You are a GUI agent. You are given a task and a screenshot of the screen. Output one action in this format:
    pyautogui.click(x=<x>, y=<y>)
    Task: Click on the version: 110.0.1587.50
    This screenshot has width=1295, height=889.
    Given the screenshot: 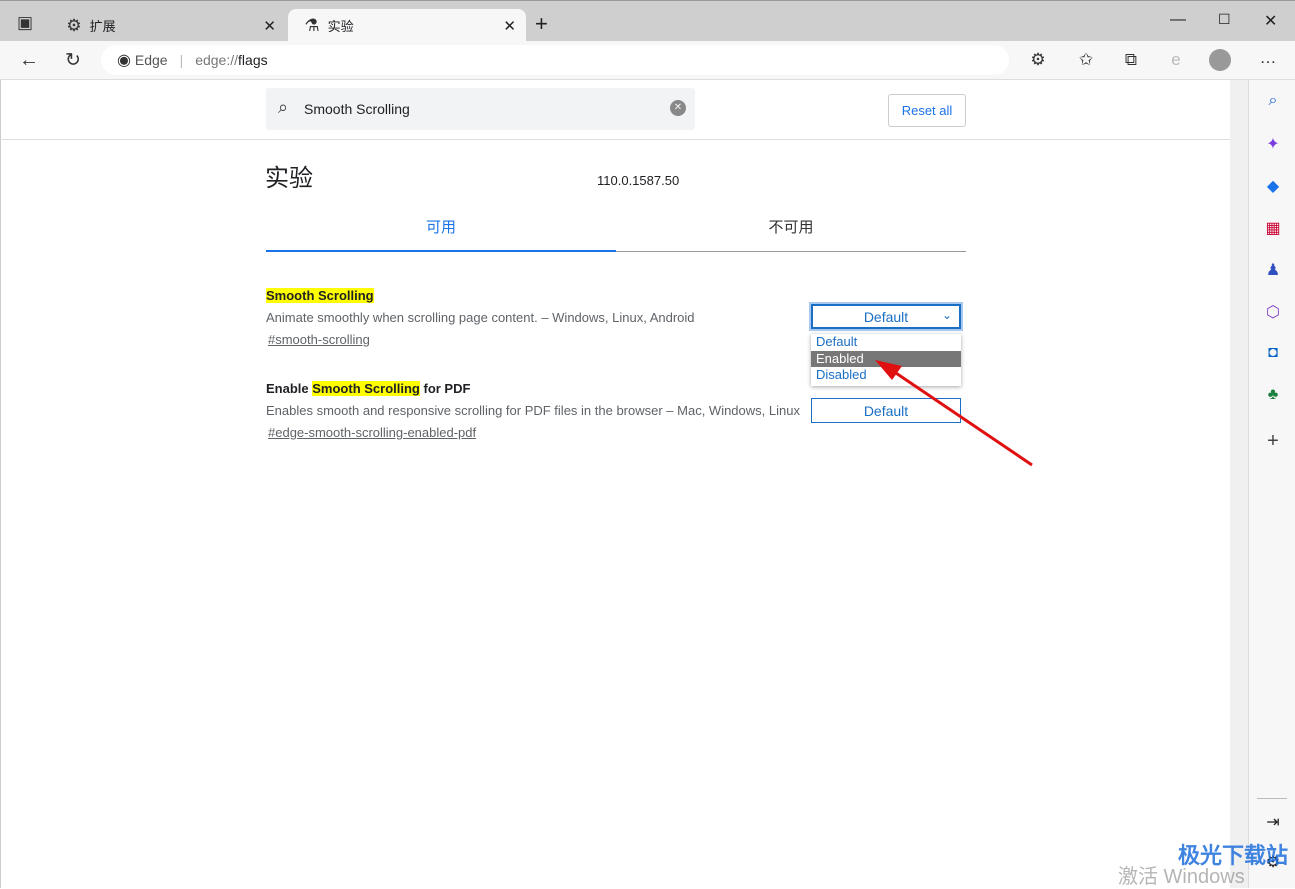 What is the action you would take?
    pyautogui.click(x=638, y=180)
    